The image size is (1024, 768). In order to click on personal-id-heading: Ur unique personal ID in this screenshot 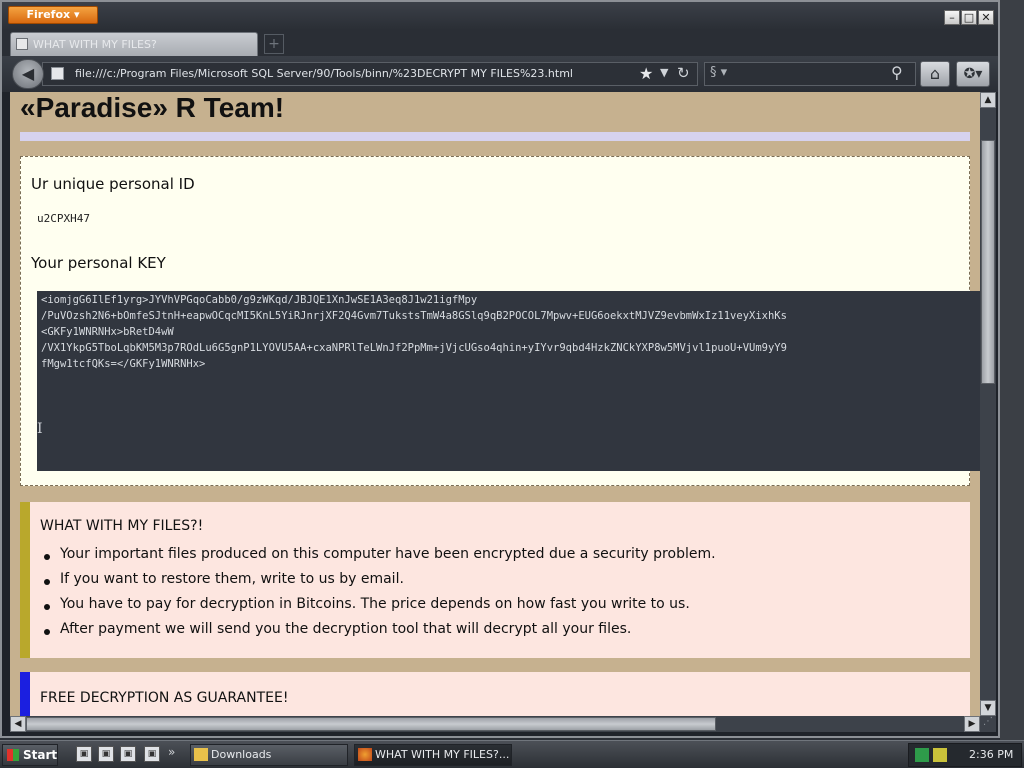, I will do `click(113, 184)`.